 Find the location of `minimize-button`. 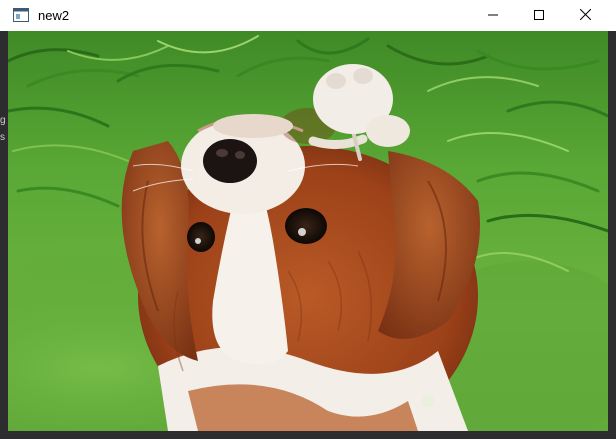

minimize-button is located at coordinates (493, 15).